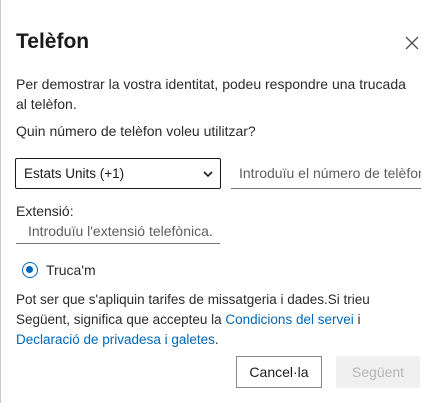  I want to click on notice-end: ., so click(216, 339).